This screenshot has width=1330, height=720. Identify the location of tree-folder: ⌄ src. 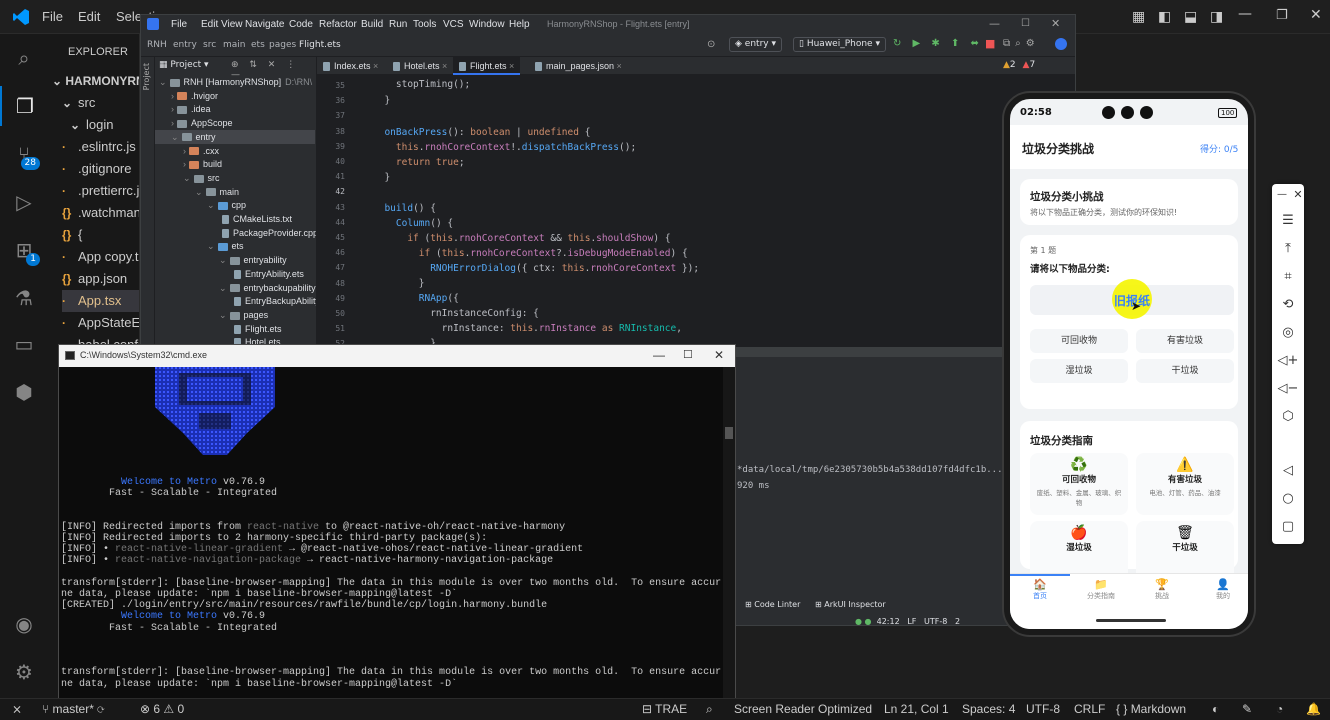
(78, 103).